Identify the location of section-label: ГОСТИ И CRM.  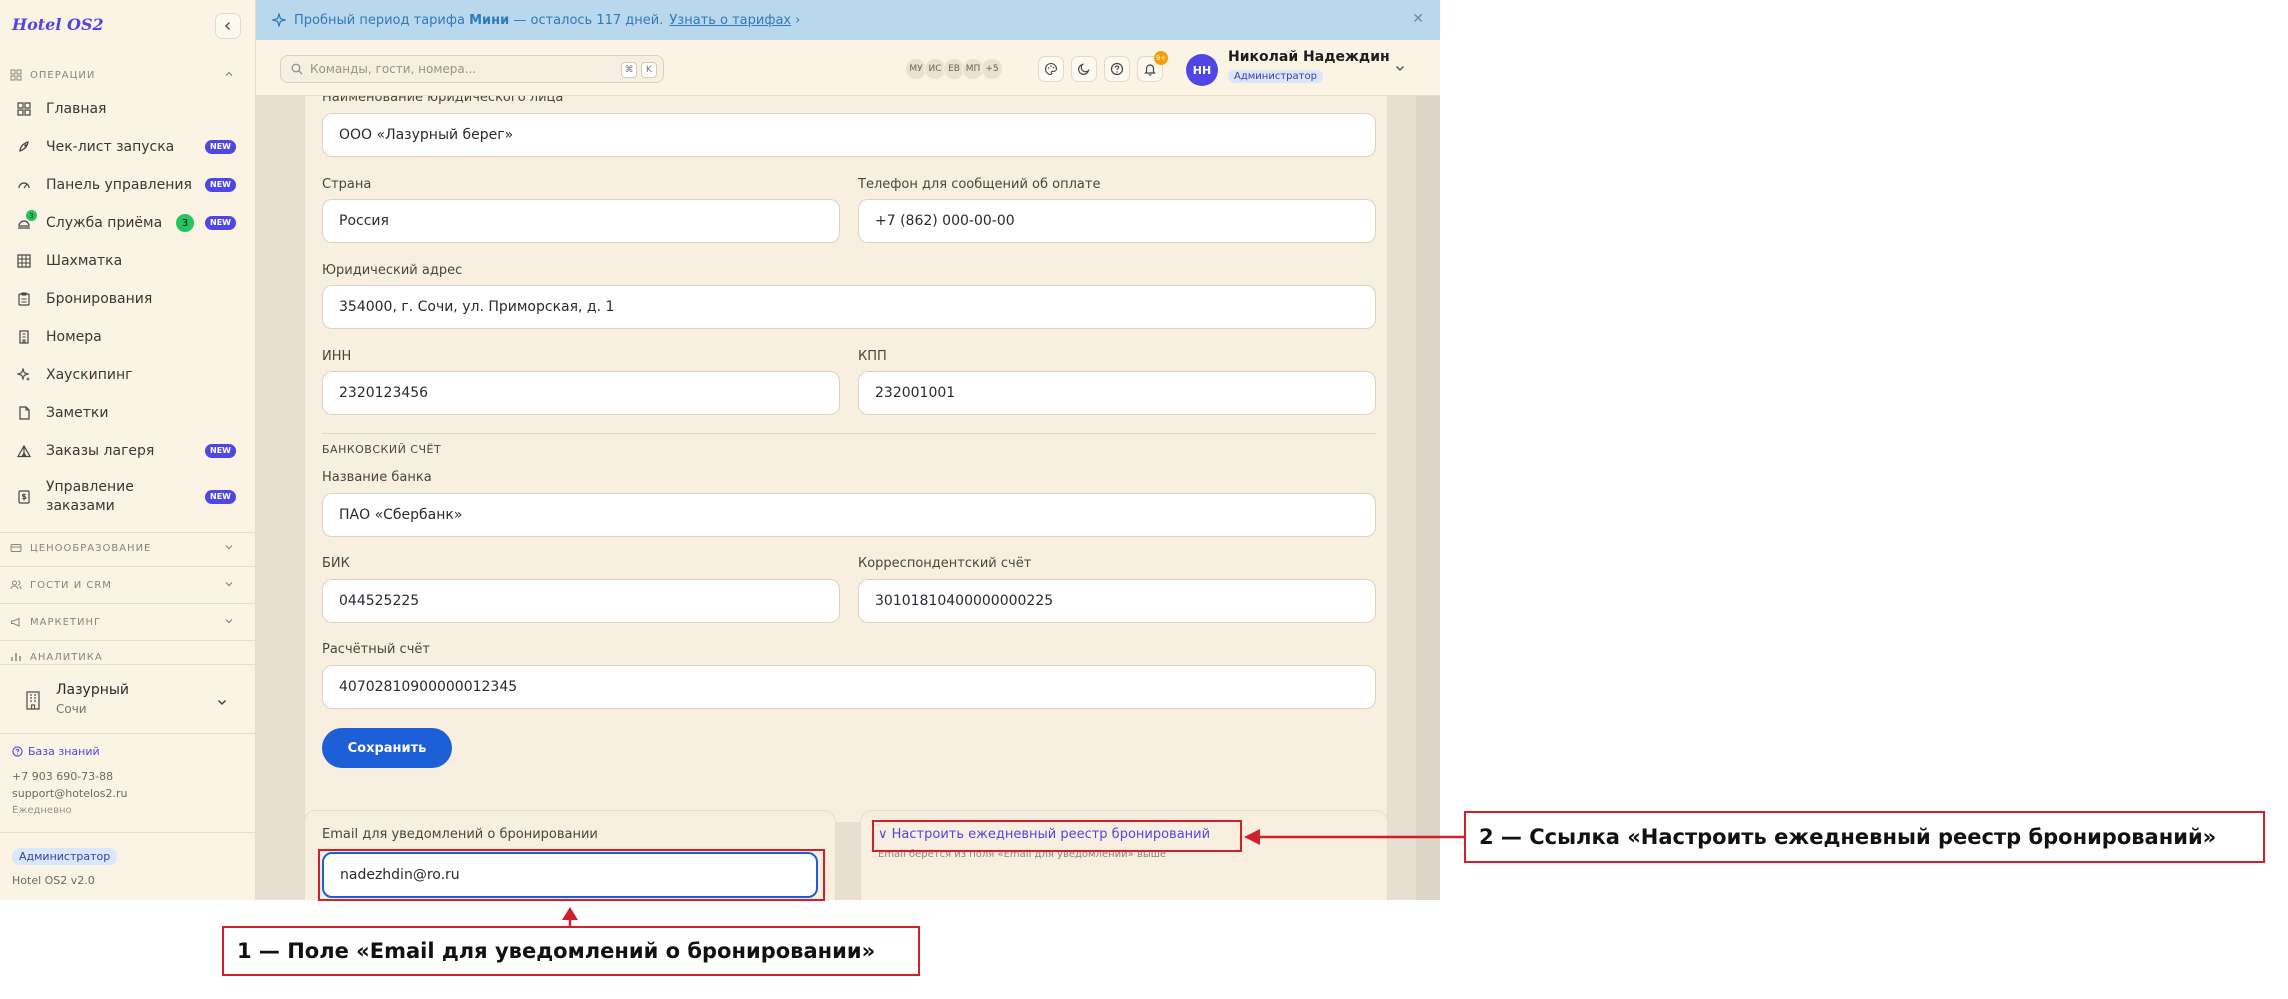
(71, 585).